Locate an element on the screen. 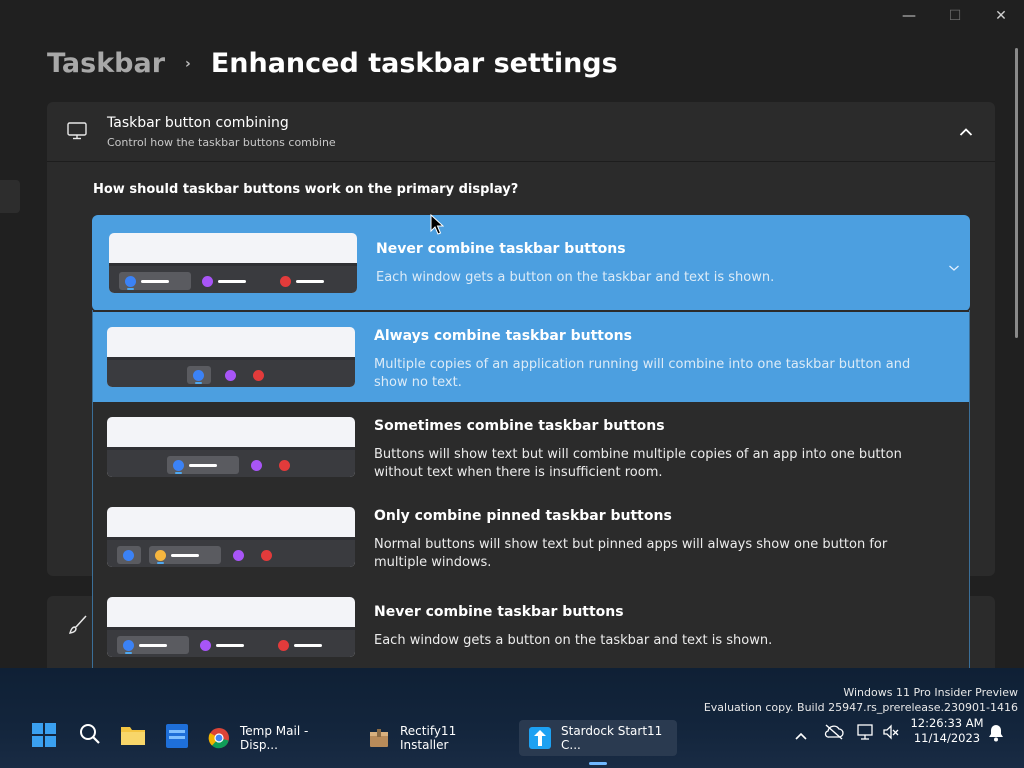  brush-icon is located at coordinates (78, 627).